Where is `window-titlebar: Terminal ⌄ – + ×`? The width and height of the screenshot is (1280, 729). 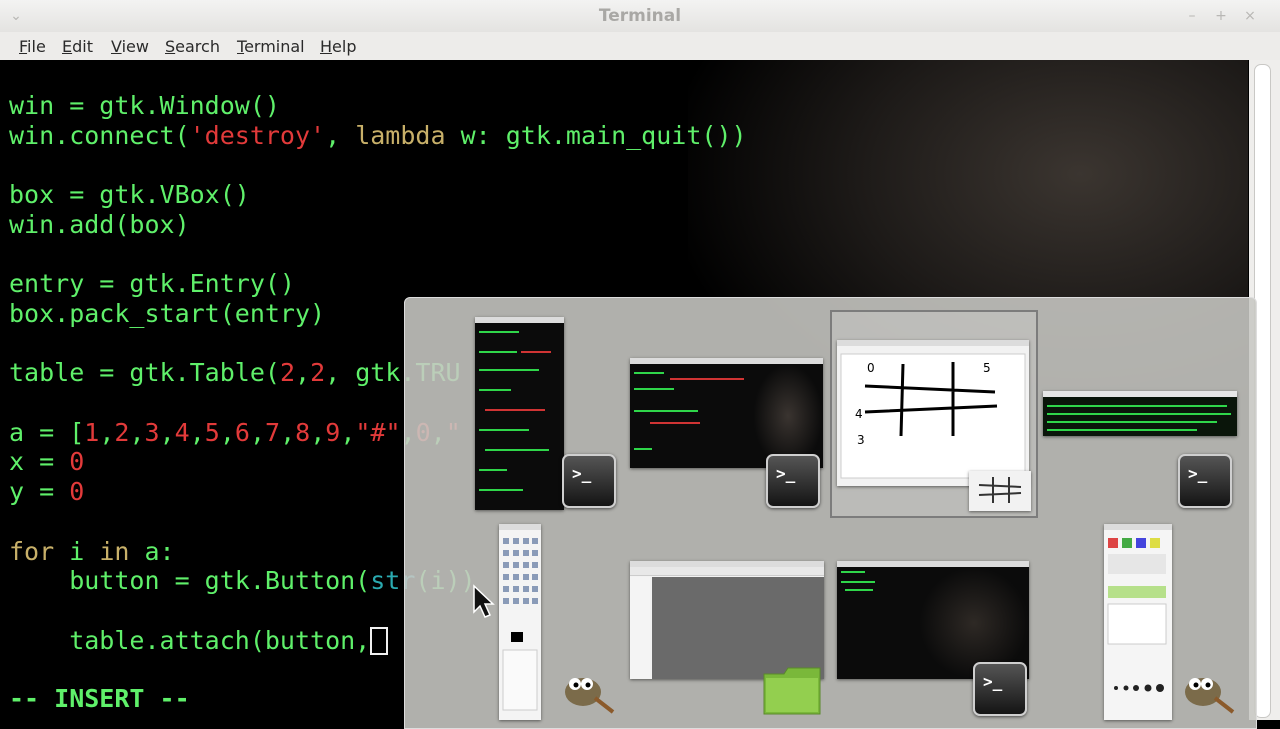 window-titlebar: Terminal ⌄ – + × is located at coordinates (640, 16).